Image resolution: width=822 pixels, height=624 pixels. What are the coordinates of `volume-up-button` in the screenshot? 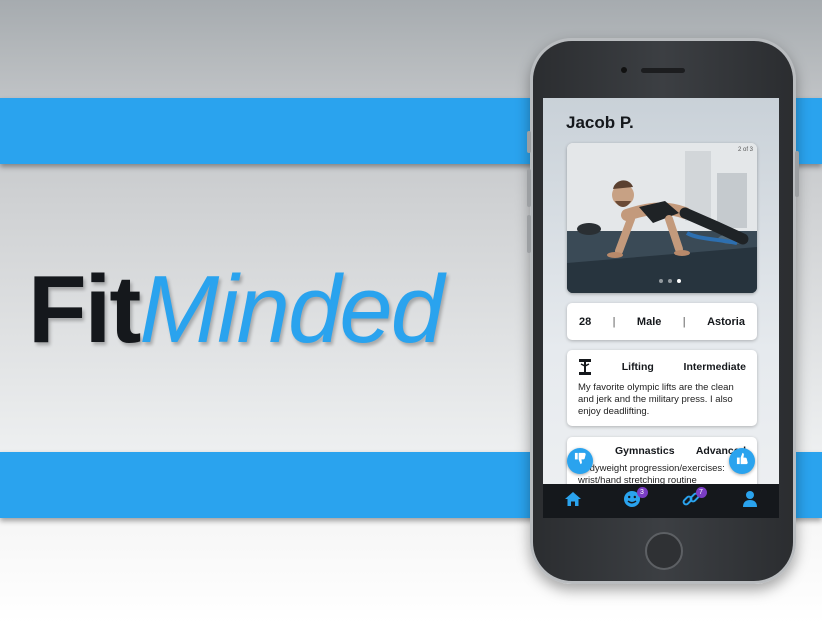 It's located at (529, 188).